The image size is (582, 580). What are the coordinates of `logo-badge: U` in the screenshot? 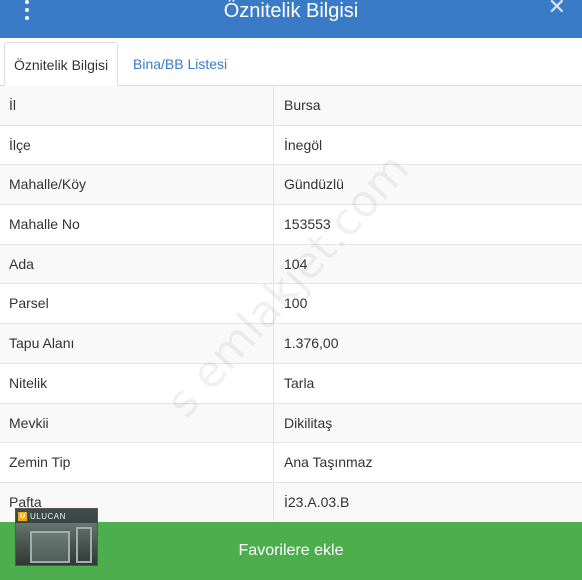 It's located at (22, 516).